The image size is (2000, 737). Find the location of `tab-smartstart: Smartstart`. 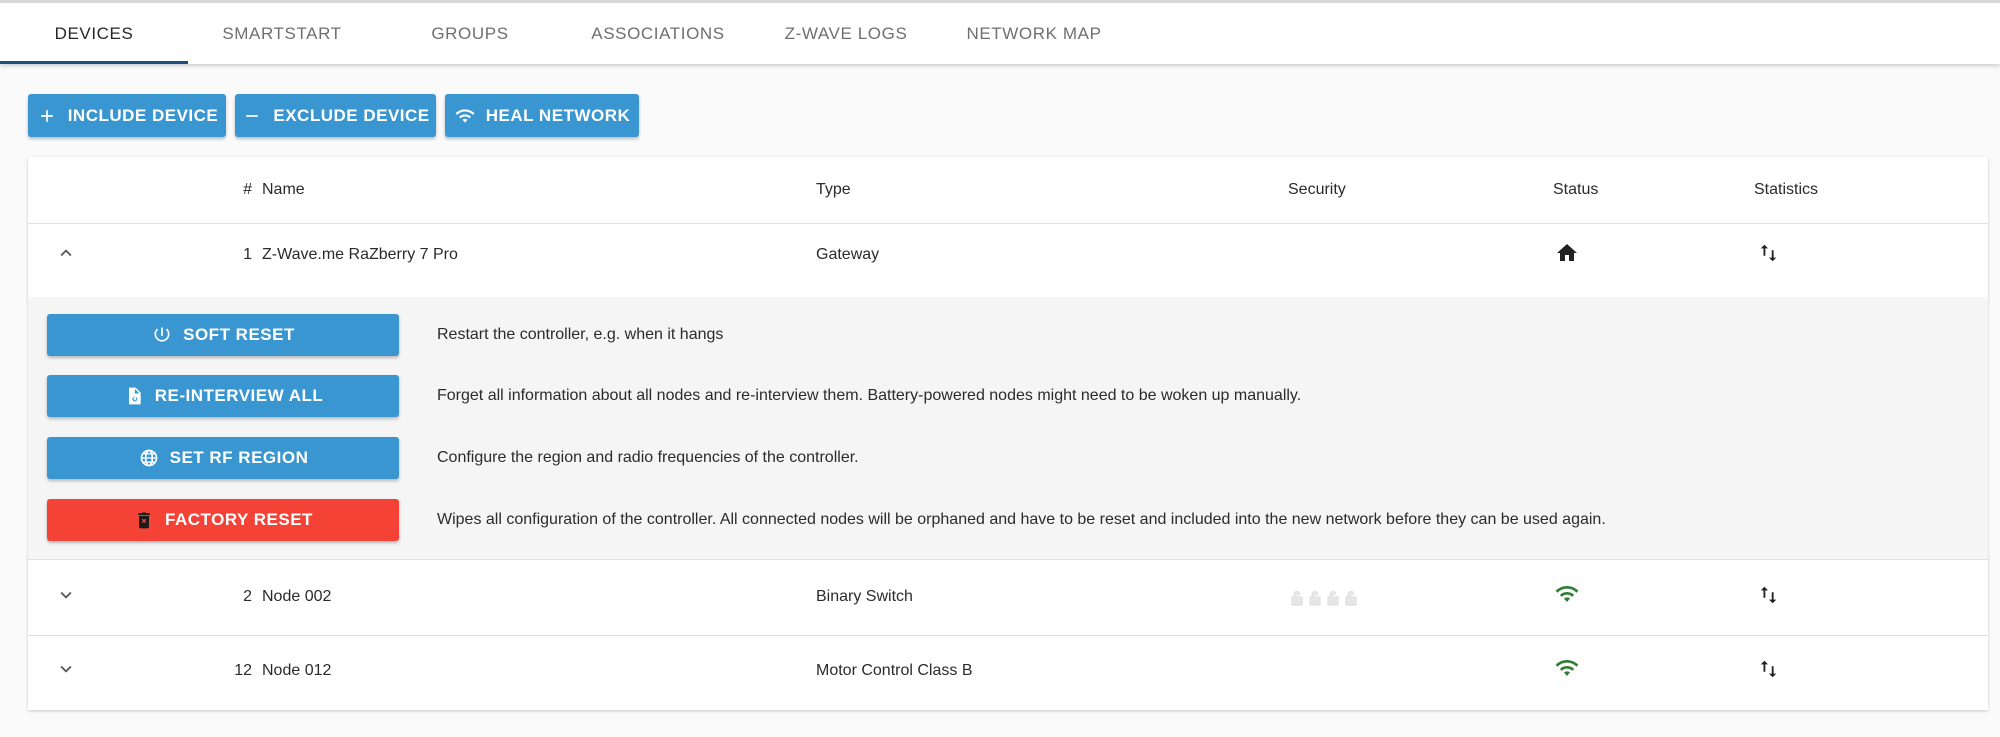

tab-smartstart: Smartstart is located at coordinates (282, 33).